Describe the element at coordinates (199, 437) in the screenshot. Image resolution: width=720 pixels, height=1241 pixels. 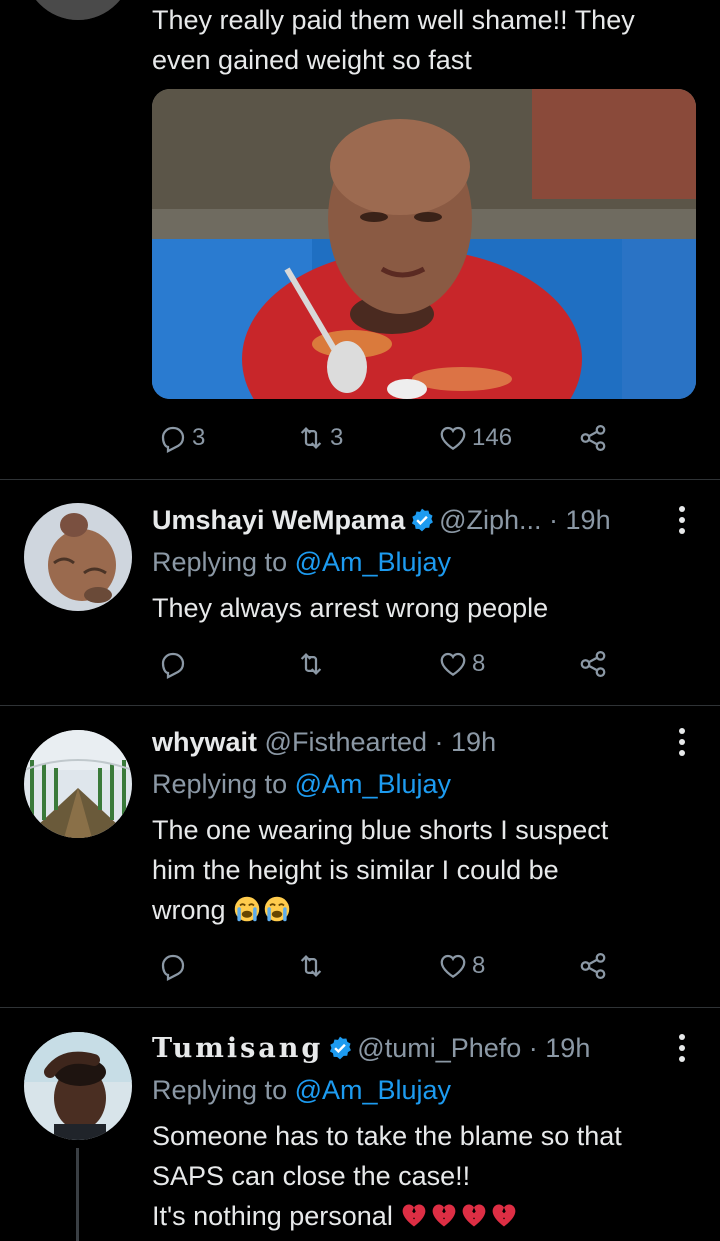
I see `reply-count: 3` at that location.